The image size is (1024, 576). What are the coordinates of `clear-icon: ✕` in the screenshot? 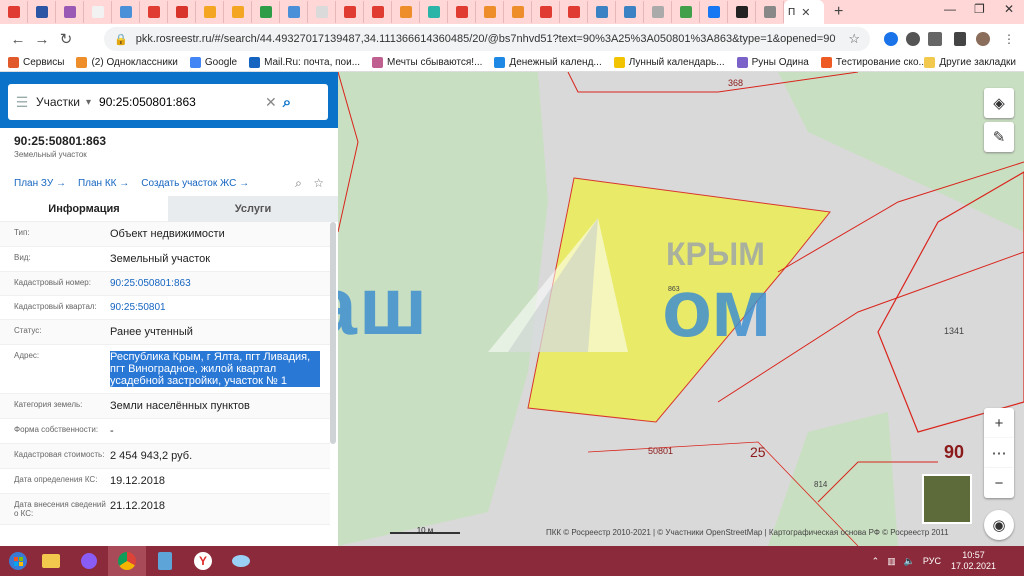 It's located at (271, 102).